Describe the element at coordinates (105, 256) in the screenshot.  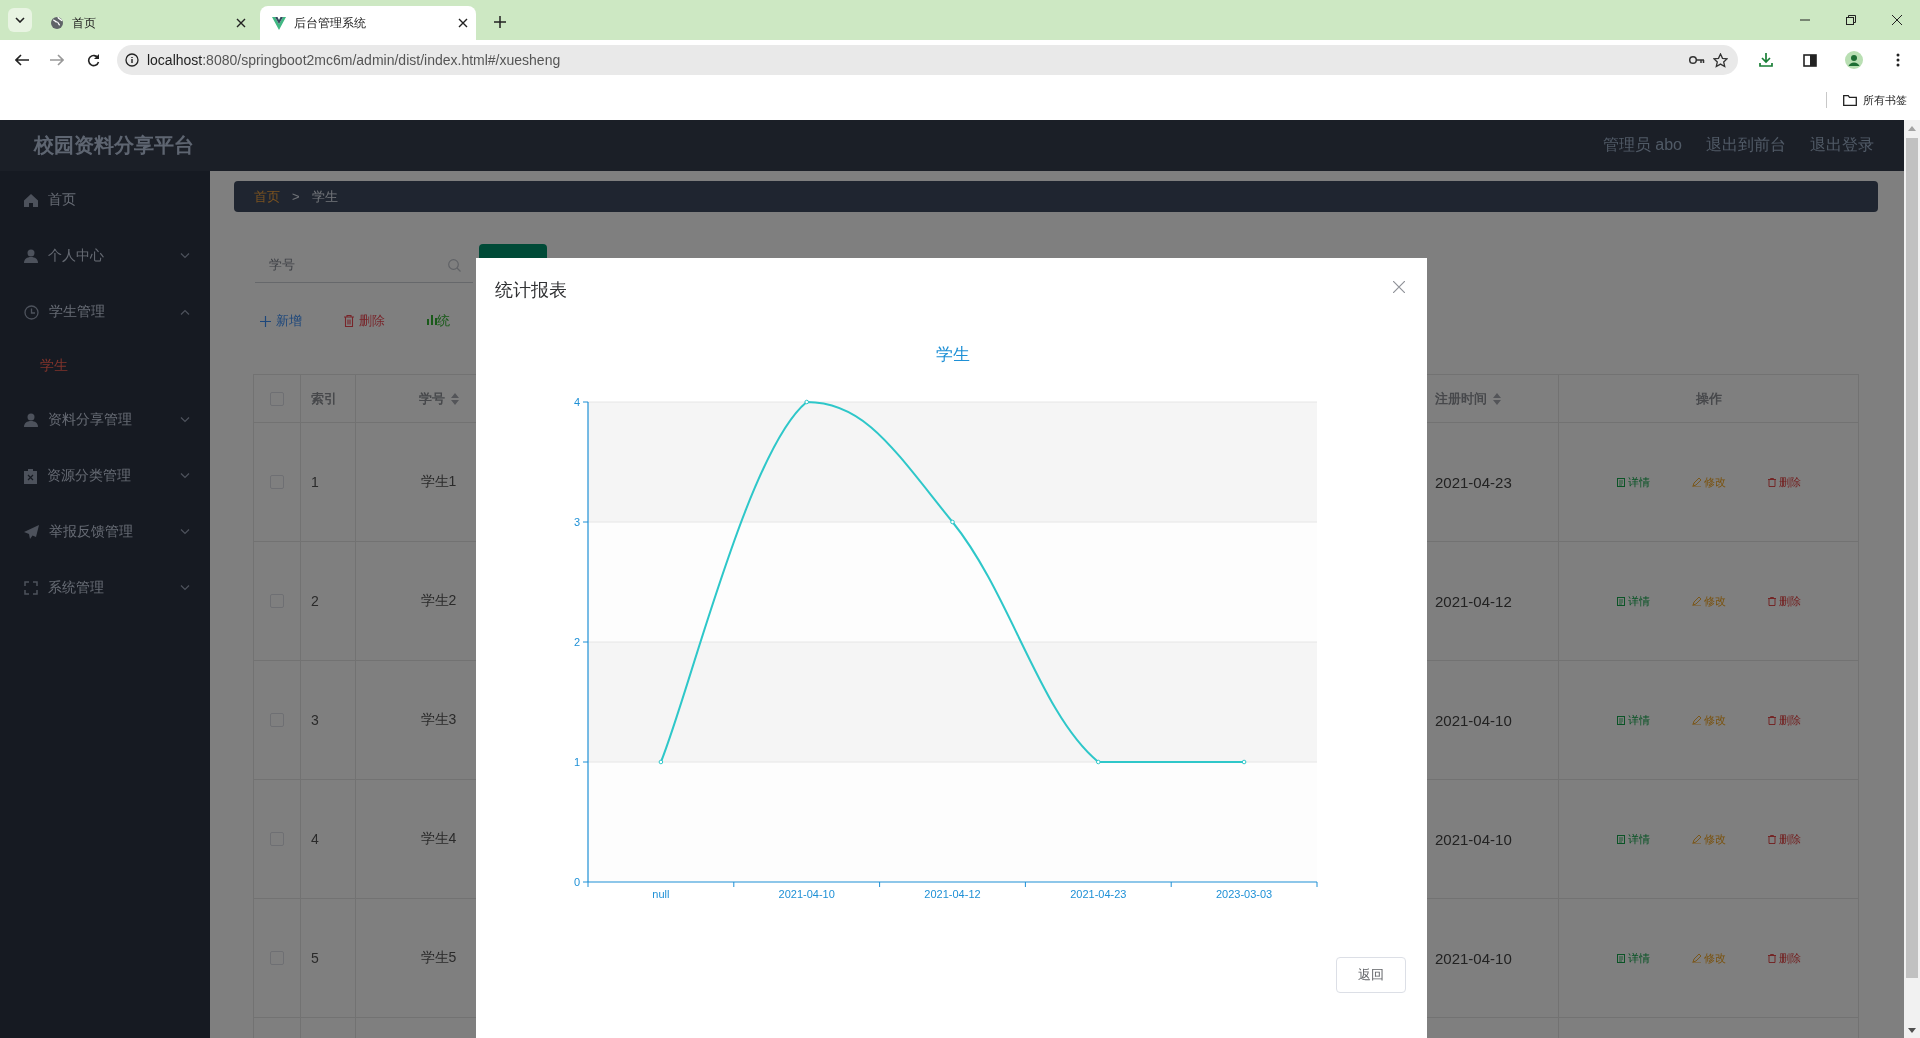
I see `sidebar-item: 个人中心` at that location.